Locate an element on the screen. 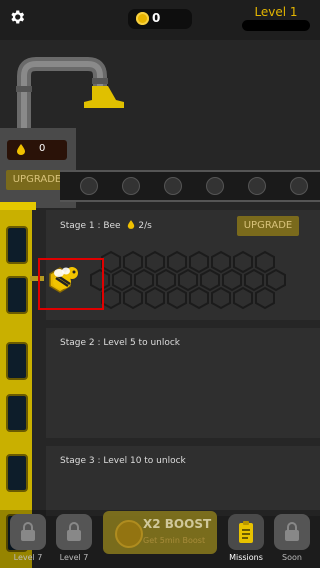  coin-counter: 0 is located at coordinates (160, 19).